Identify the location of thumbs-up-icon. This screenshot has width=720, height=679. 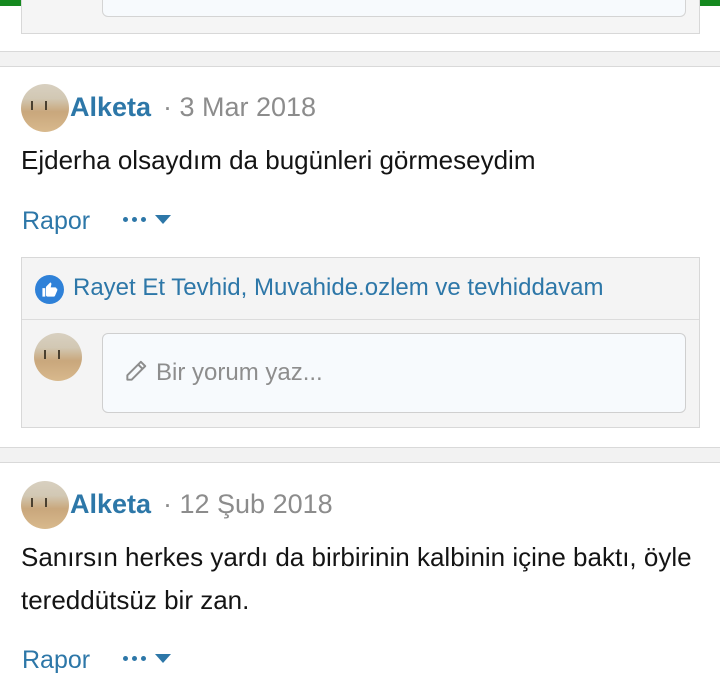
(49, 289).